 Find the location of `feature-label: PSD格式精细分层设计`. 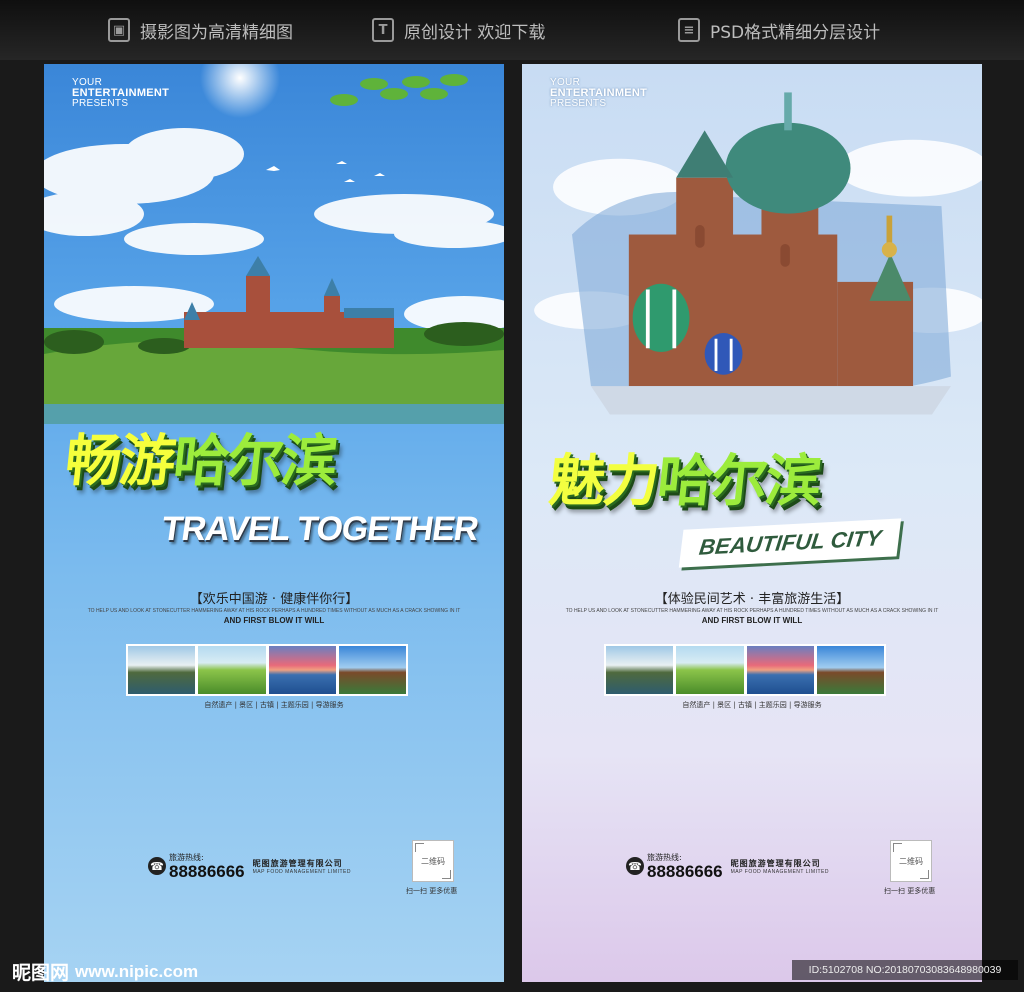

feature-label: PSD格式精细分层设计 is located at coordinates (795, 32).